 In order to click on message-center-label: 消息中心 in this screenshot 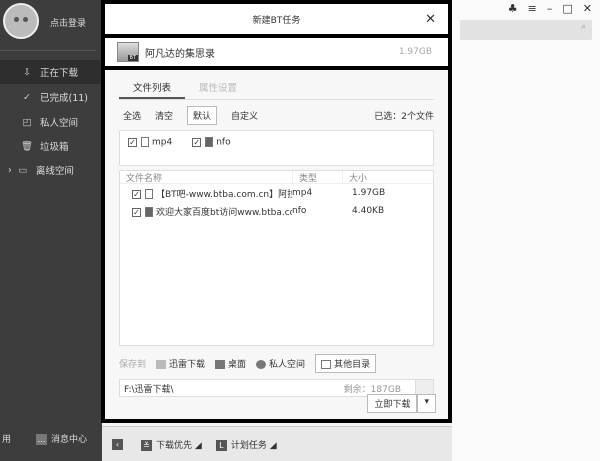, I will do `click(69, 440)`.